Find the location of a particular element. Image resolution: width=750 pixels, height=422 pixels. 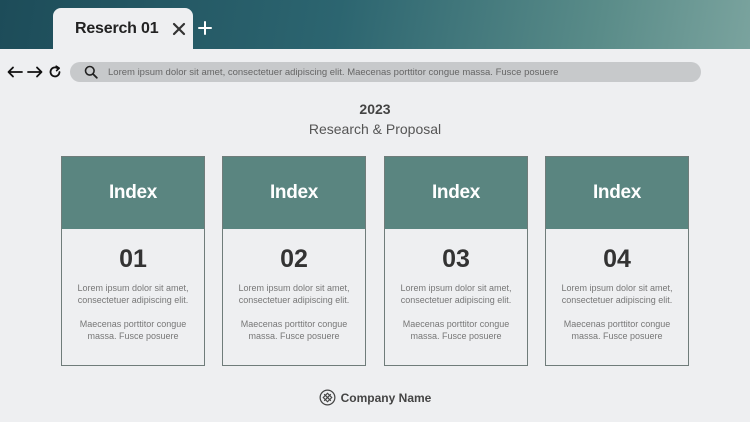

footer: Company Name is located at coordinates (375, 397).